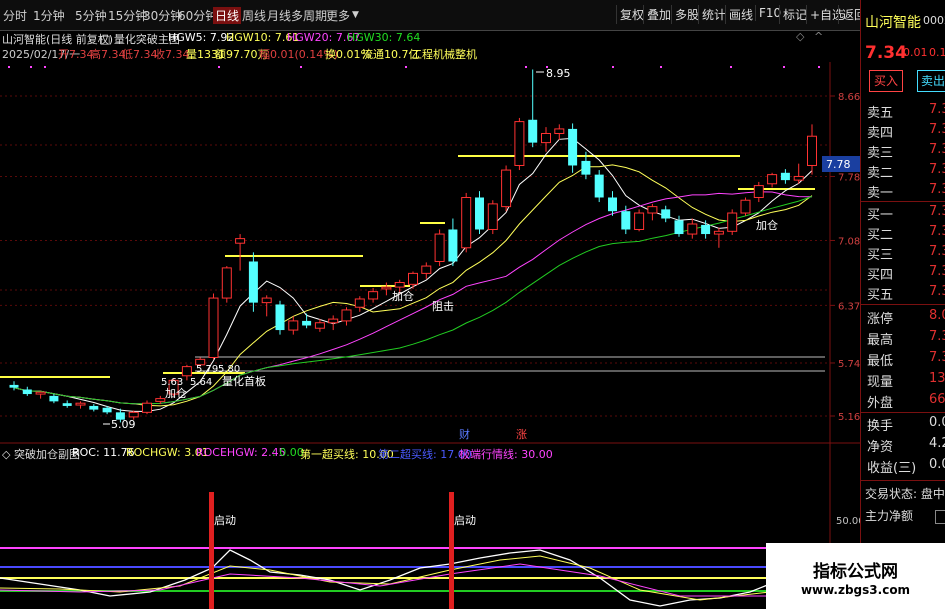  I want to click on stock-code: 00020, so click(934, 20).